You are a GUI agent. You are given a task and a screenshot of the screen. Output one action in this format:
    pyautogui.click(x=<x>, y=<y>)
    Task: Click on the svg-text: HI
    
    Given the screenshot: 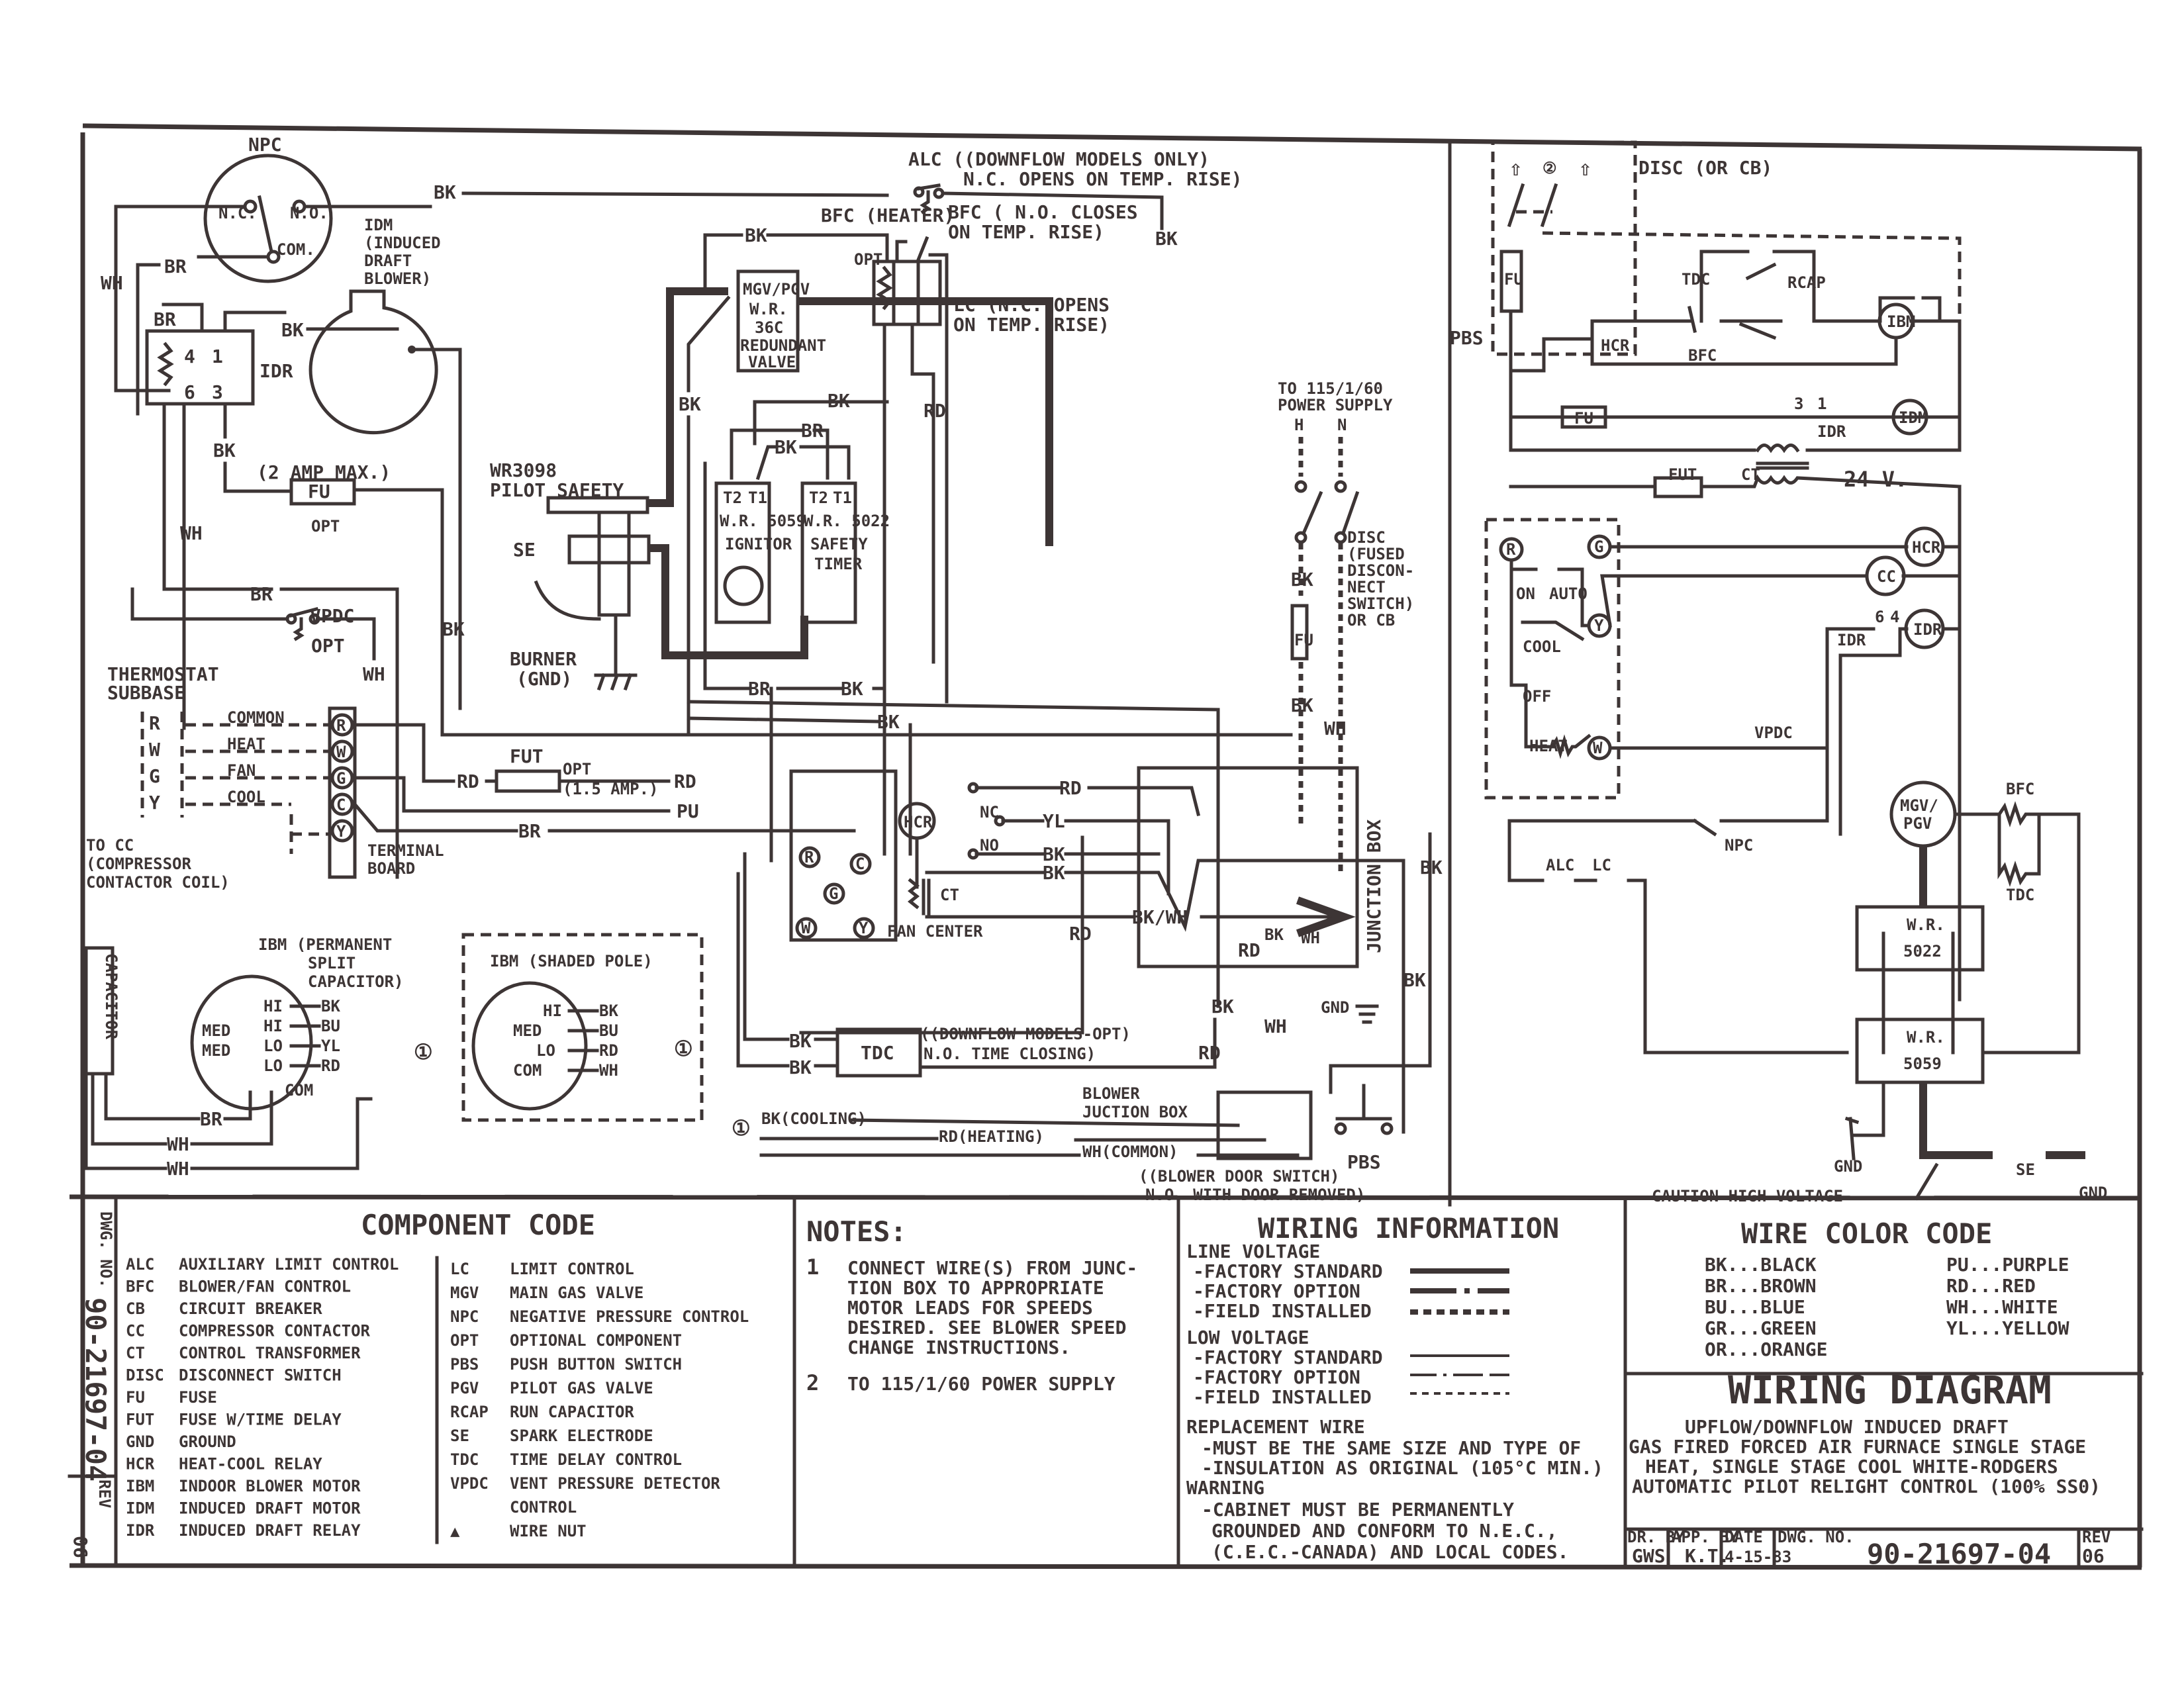 What is the action you would take?
    pyautogui.click(x=552, y=1011)
    